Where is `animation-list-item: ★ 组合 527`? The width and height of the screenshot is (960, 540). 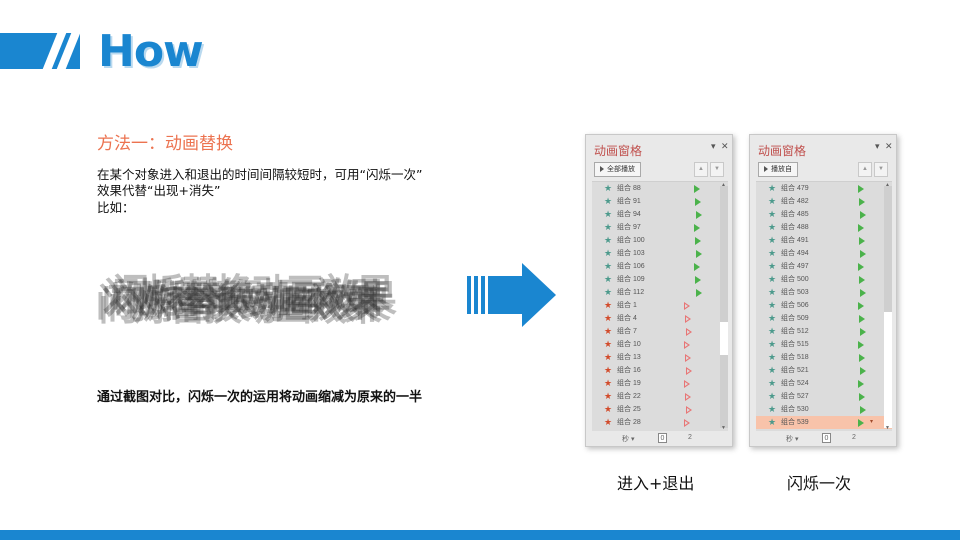
animation-list-item: ★ 组合 527 is located at coordinates (824, 396).